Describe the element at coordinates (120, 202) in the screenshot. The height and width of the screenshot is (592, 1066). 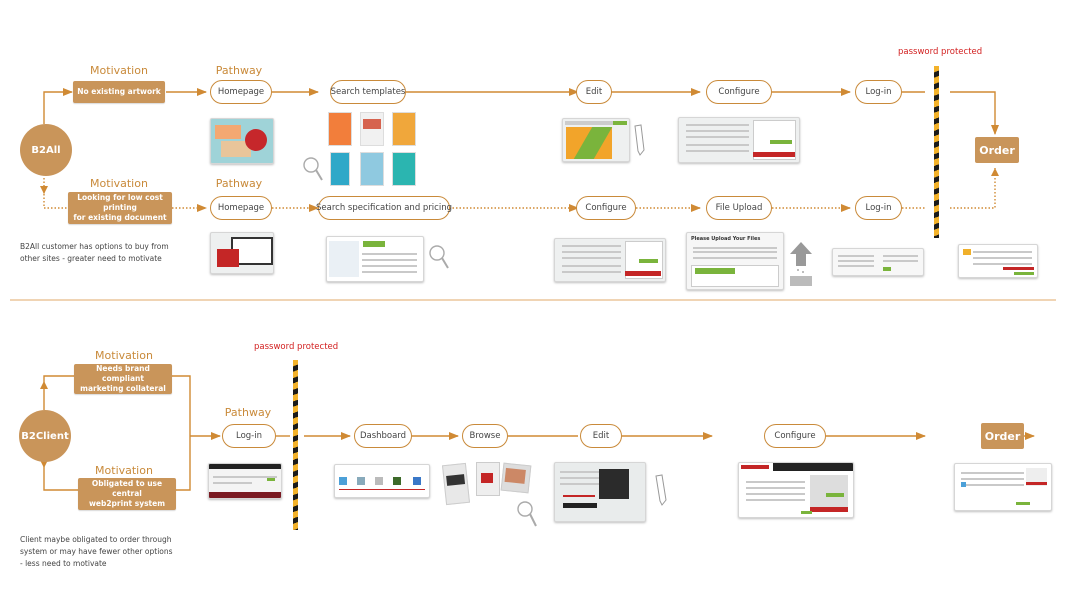
I see `motivation-text: Looking for low cost printing` at that location.